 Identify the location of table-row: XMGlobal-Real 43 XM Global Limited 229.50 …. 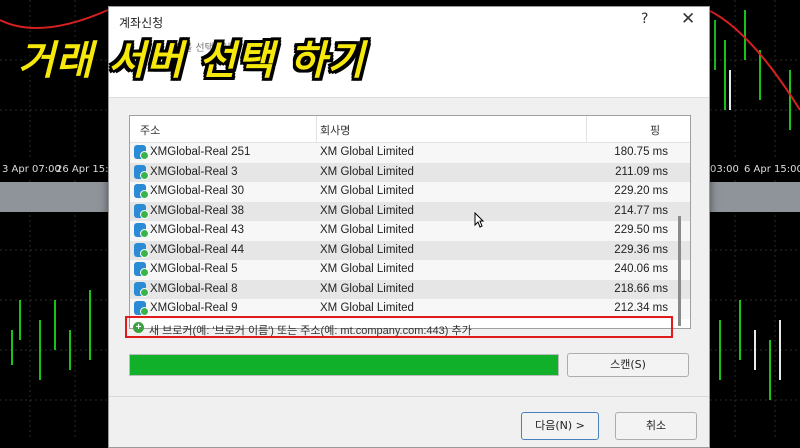
(410, 231).